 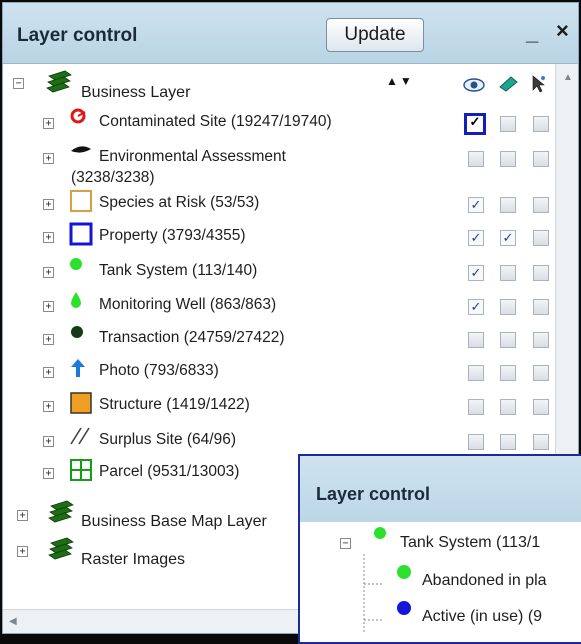 I want to click on active-icon, so click(x=404, y=610).